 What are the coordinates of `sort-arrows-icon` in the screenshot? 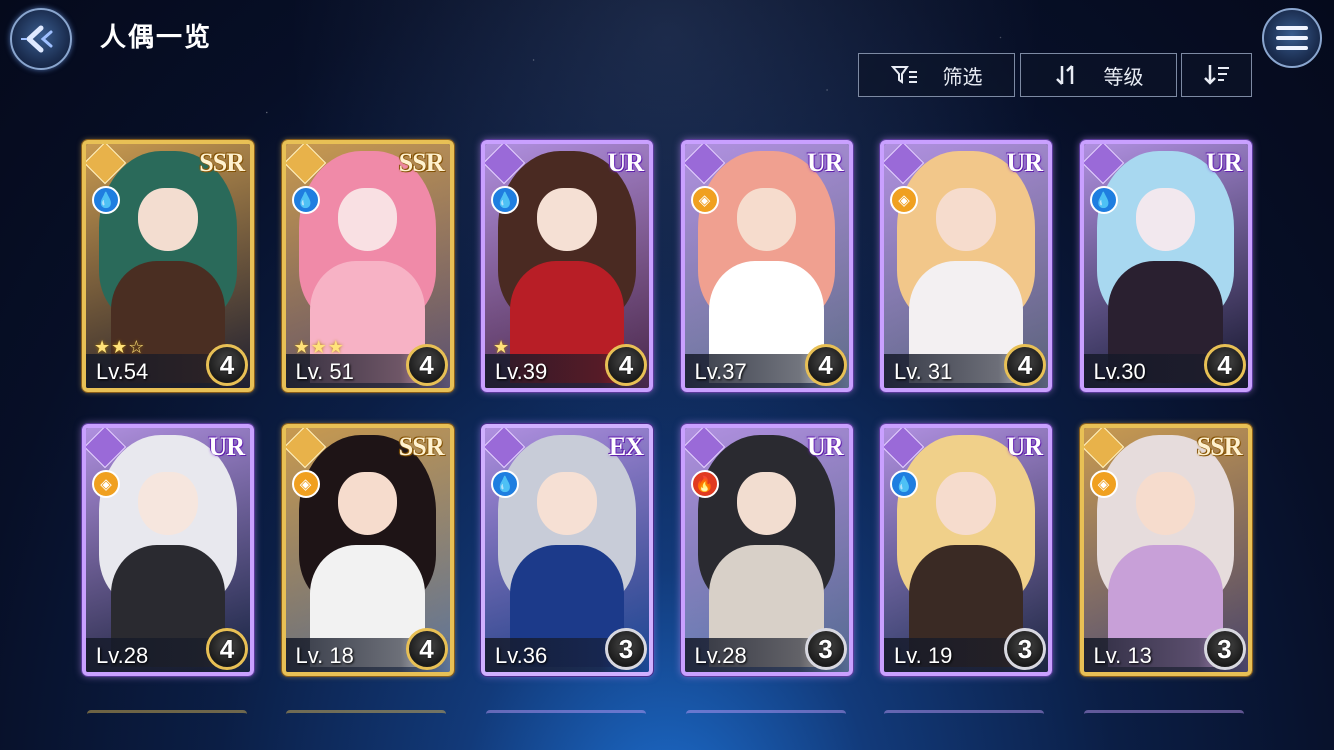 It's located at (1064, 75).